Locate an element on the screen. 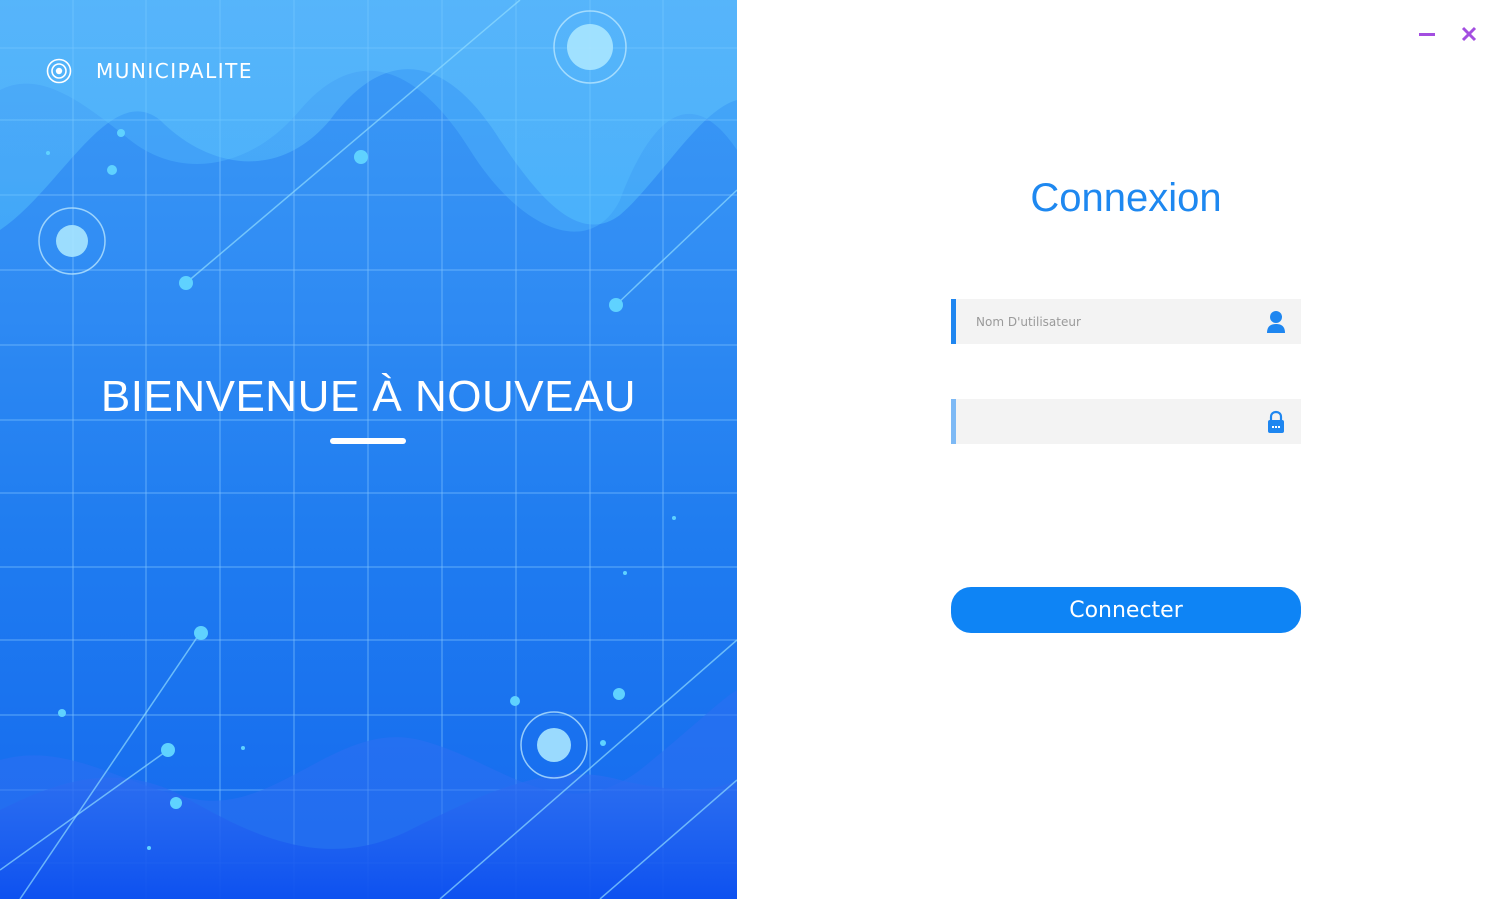 The image size is (1500, 899). minimize-button is located at coordinates (1427, 34).